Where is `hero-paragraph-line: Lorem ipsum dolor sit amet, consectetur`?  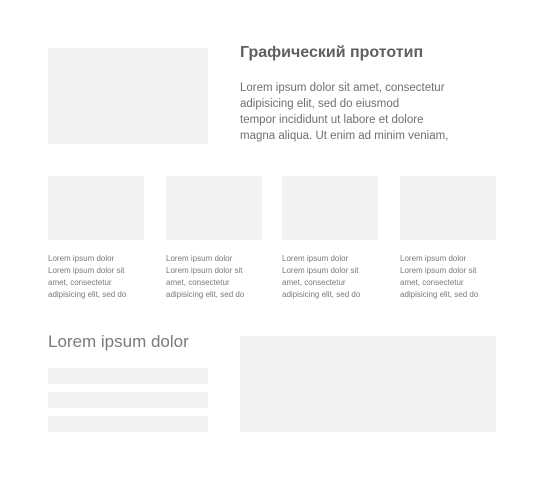 hero-paragraph-line: Lorem ipsum dolor sit amet, consectetur is located at coordinates (342, 88).